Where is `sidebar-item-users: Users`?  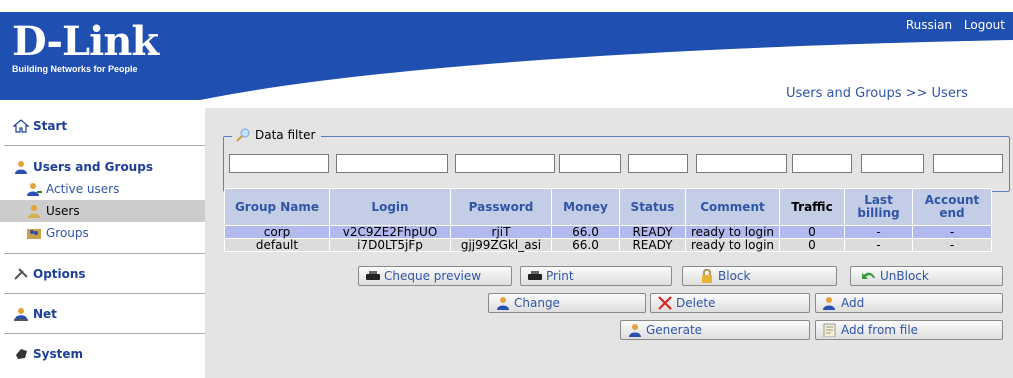 sidebar-item-users: Users is located at coordinates (102, 211).